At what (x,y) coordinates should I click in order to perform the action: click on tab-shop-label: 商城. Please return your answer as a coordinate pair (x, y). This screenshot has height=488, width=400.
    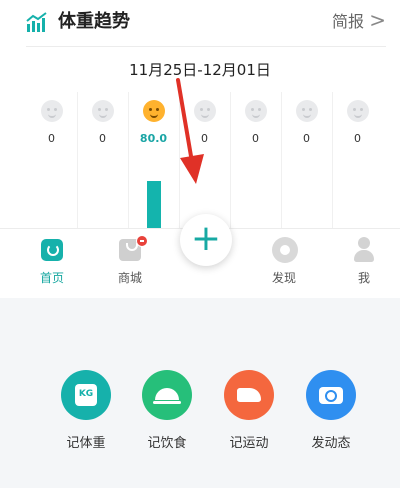
    Looking at the image, I should click on (129, 278).